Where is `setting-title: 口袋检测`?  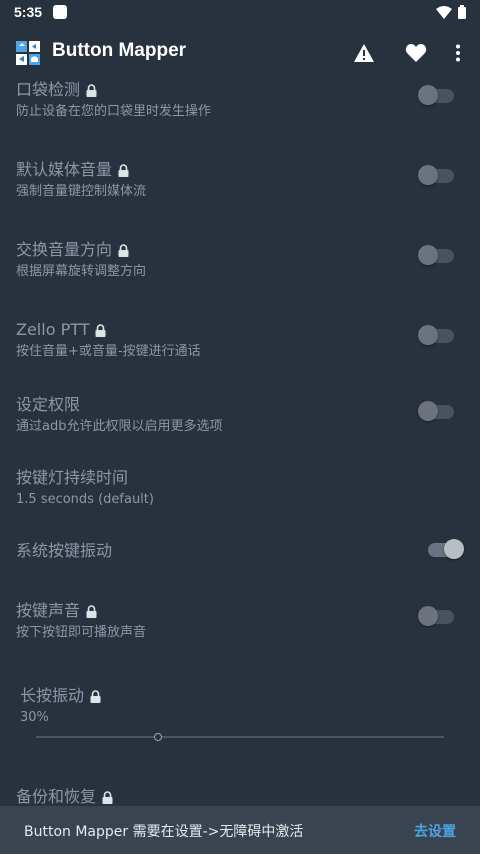
setting-title: 口袋检测 is located at coordinates (48, 89).